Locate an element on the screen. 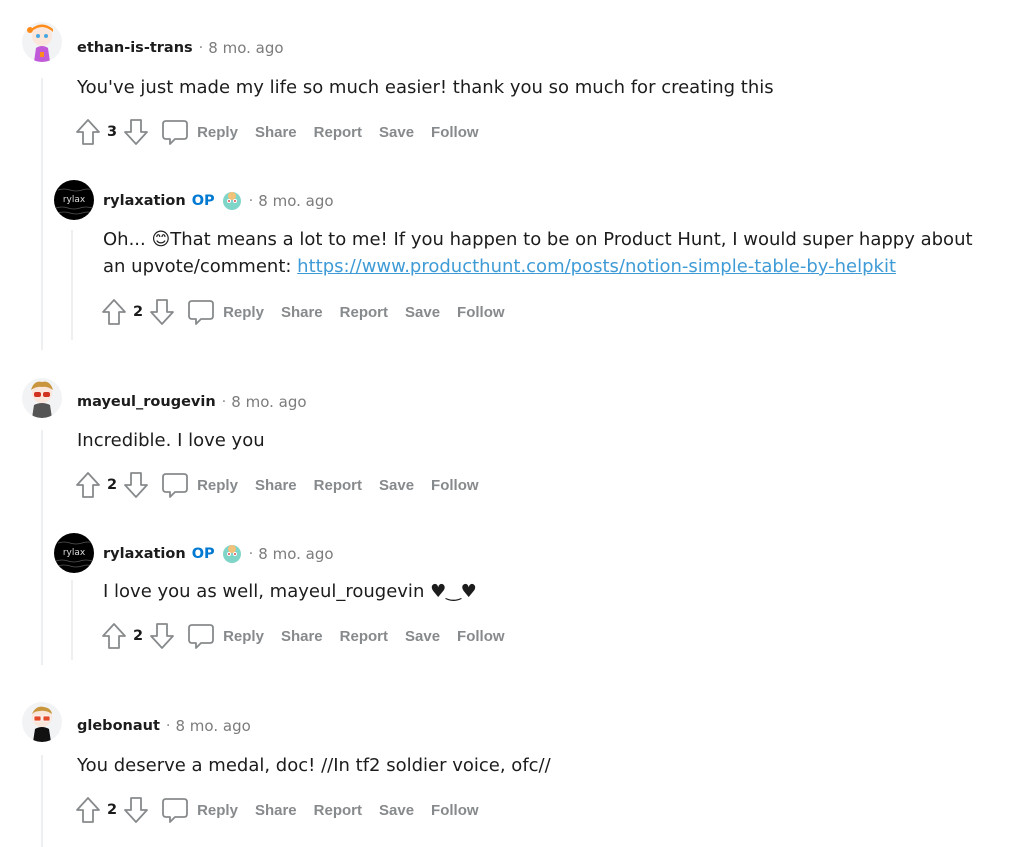 The image size is (1024, 847). comment-body: I love you as well, mayeul_rougevin ♥‿♥ is located at coordinates (290, 591).